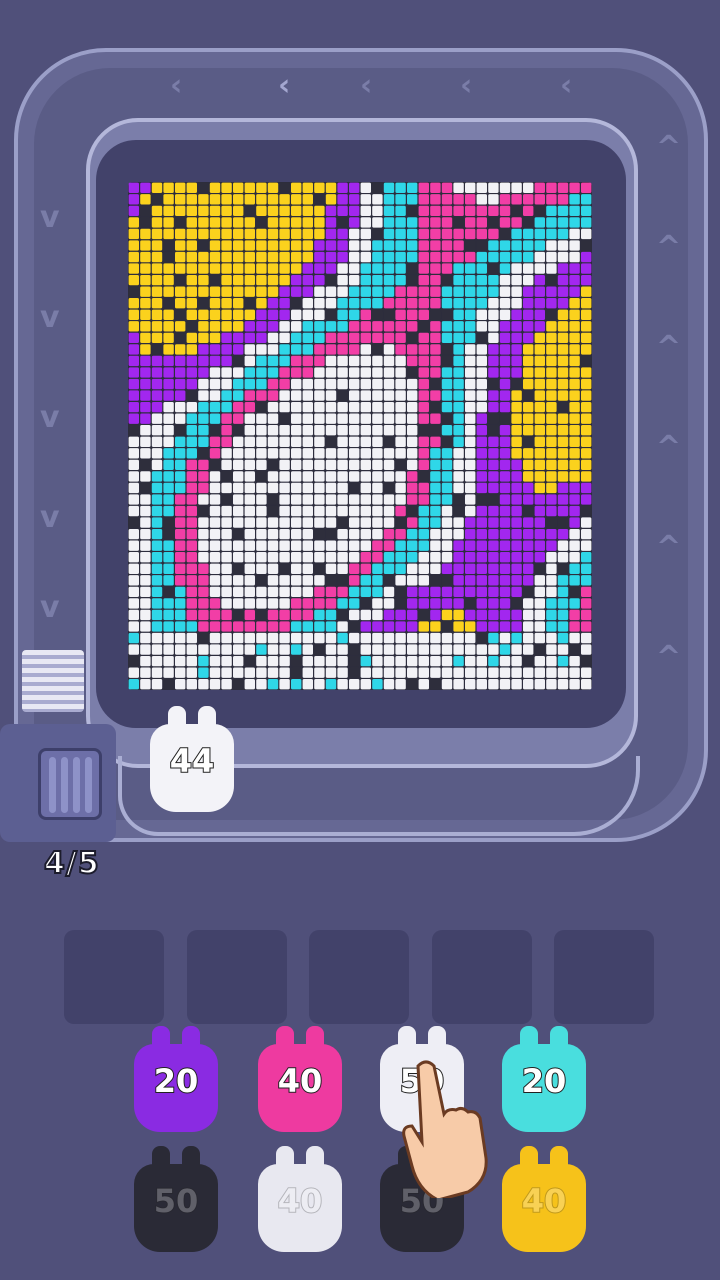  I want to click on chevron-down-icon: v, so click(50, 317).